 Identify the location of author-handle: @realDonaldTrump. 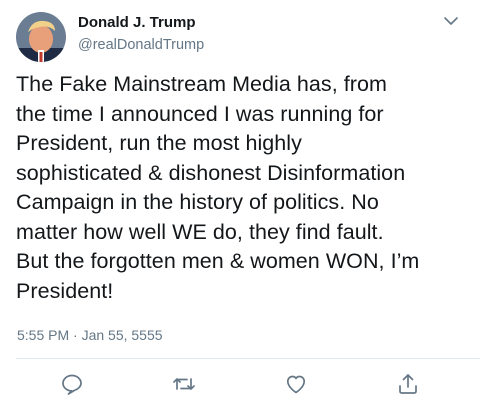
(141, 45).